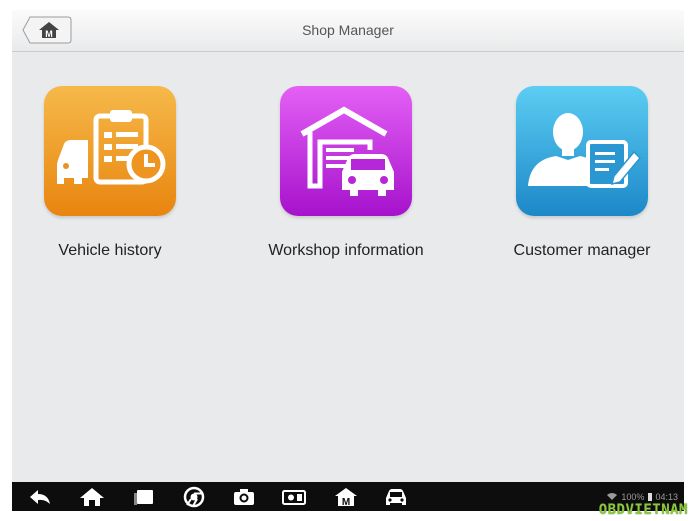 This screenshot has width=696, height=521. I want to click on battery-icon, so click(649, 497).